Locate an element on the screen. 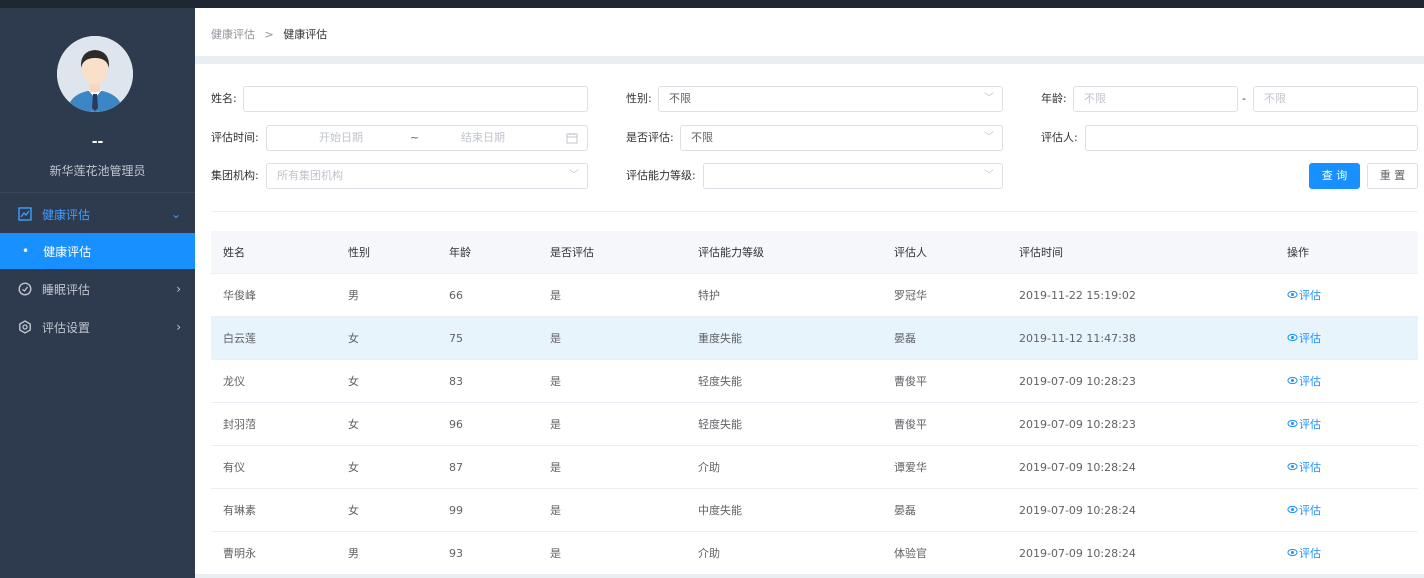 The width and height of the screenshot is (1424, 578). cell-age: 99 is located at coordinates (456, 510).